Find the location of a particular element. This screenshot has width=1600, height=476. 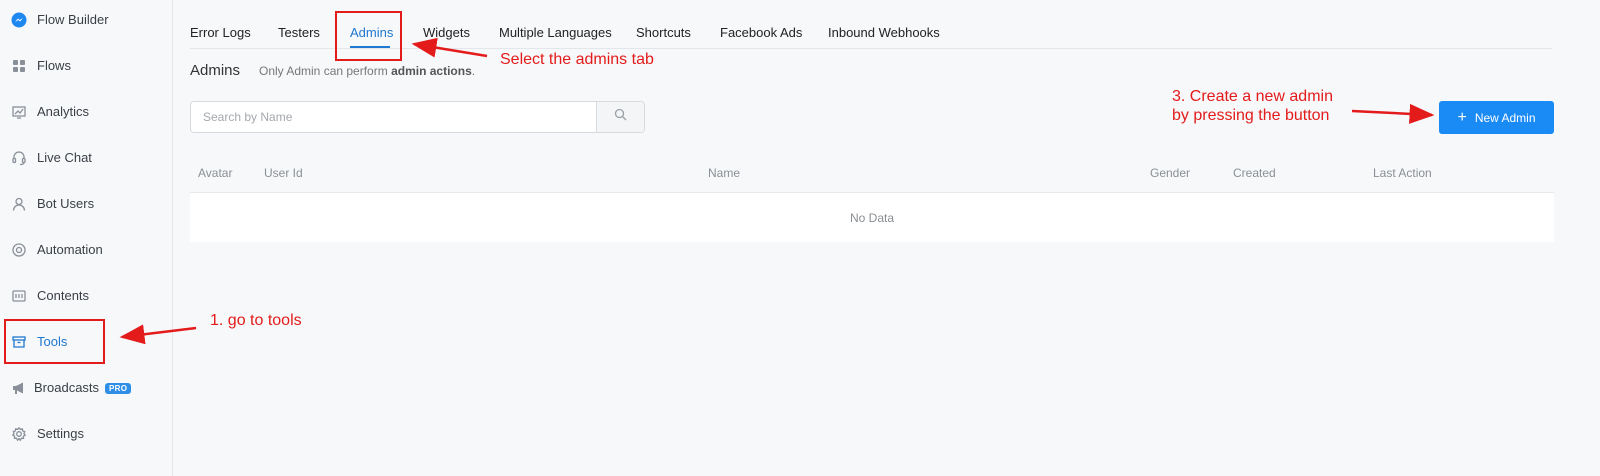

annotation-step3-line2: by pressing the button is located at coordinates (1251, 115).